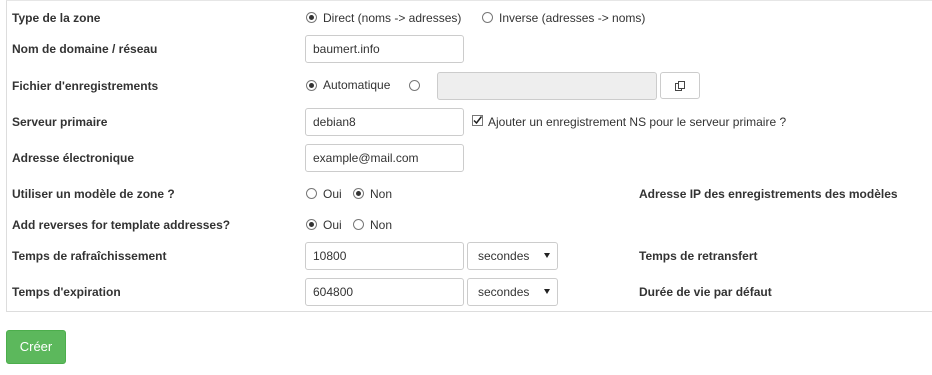  Describe the element at coordinates (66, 292) in the screenshot. I see `expire-label: Temps d'expiration` at that location.